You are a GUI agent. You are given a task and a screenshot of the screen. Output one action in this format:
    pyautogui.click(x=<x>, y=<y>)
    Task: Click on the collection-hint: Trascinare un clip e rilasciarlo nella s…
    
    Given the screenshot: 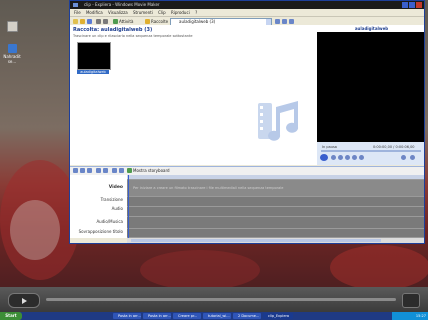 What is the action you would take?
    pyautogui.click(x=133, y=36)
    